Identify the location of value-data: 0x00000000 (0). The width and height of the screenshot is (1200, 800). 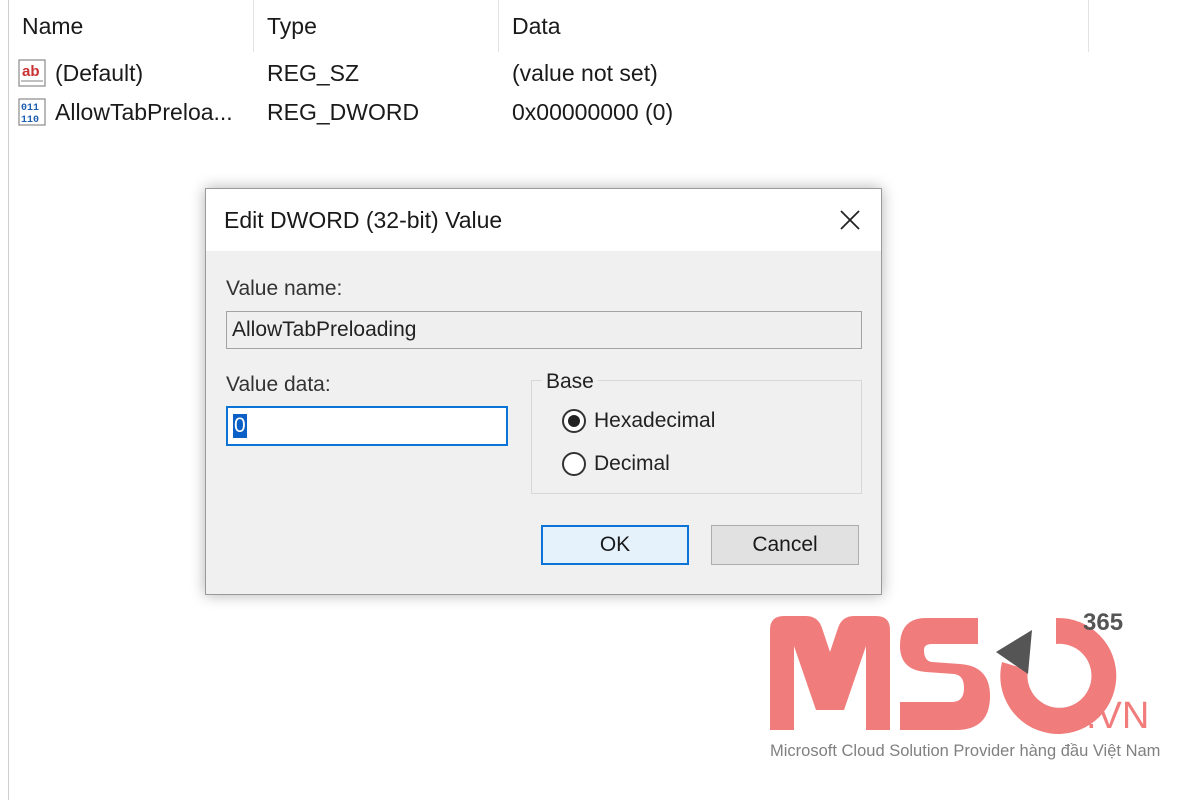
(593, 111).